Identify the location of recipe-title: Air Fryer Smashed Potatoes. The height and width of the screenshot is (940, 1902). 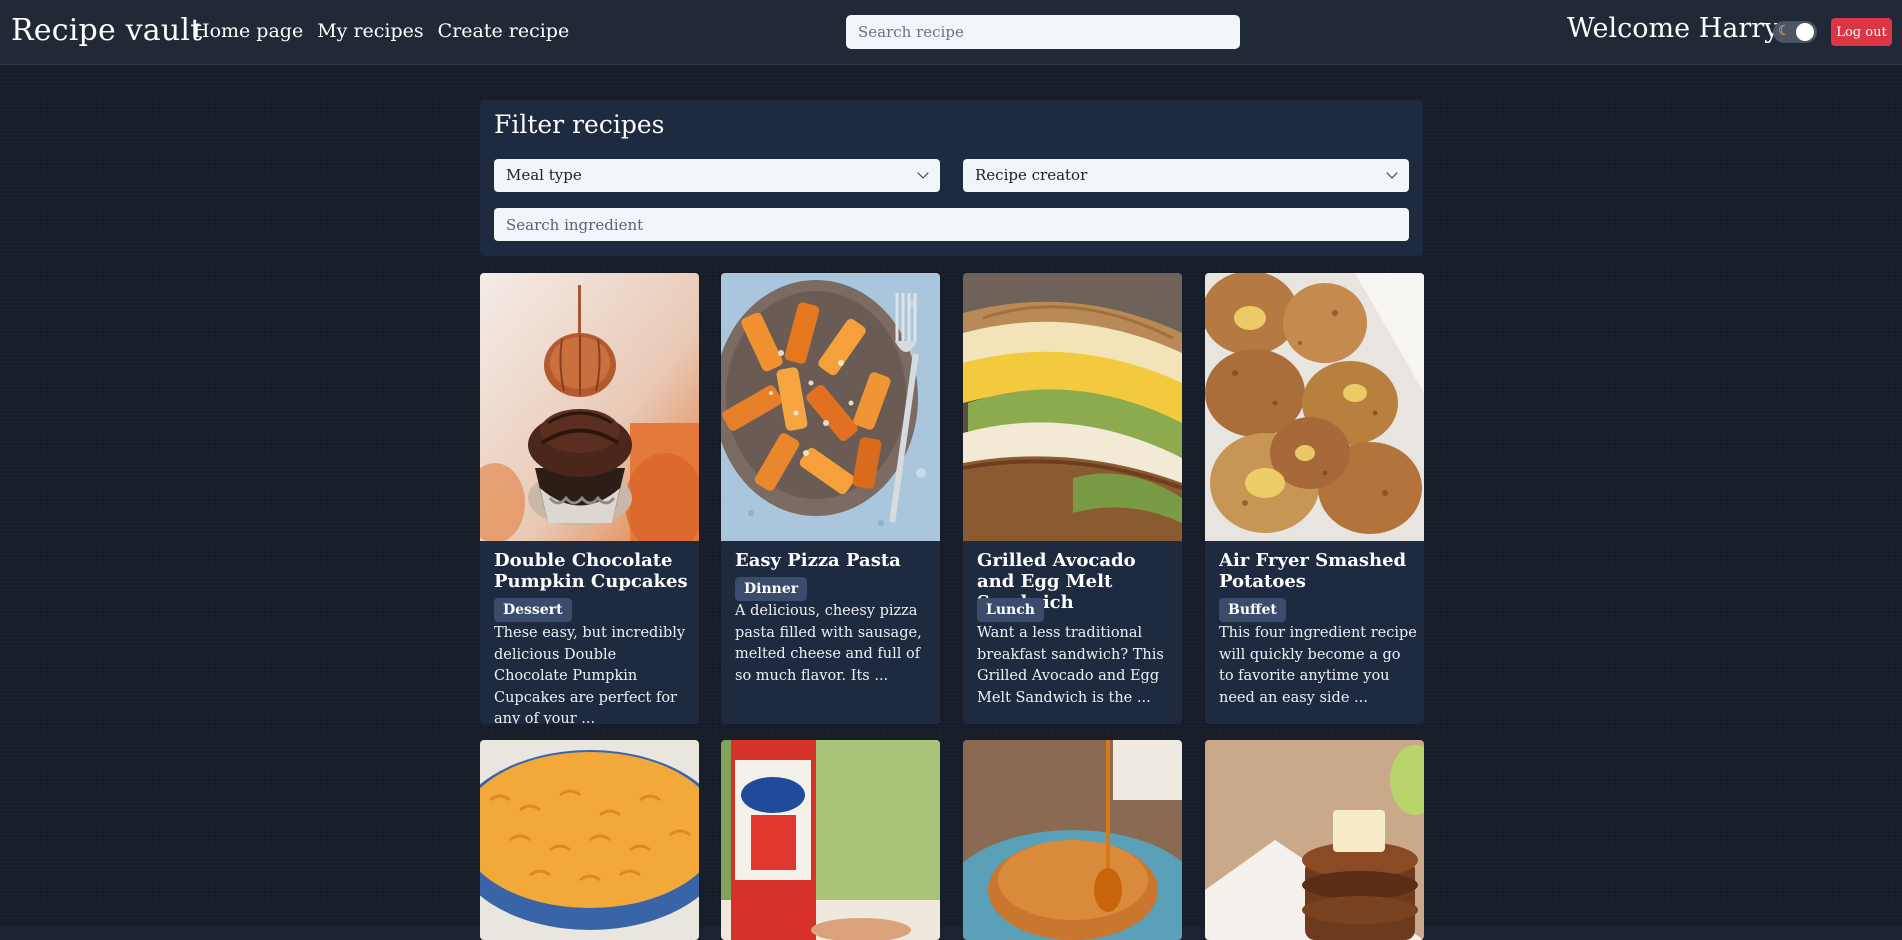
(1317, 571).